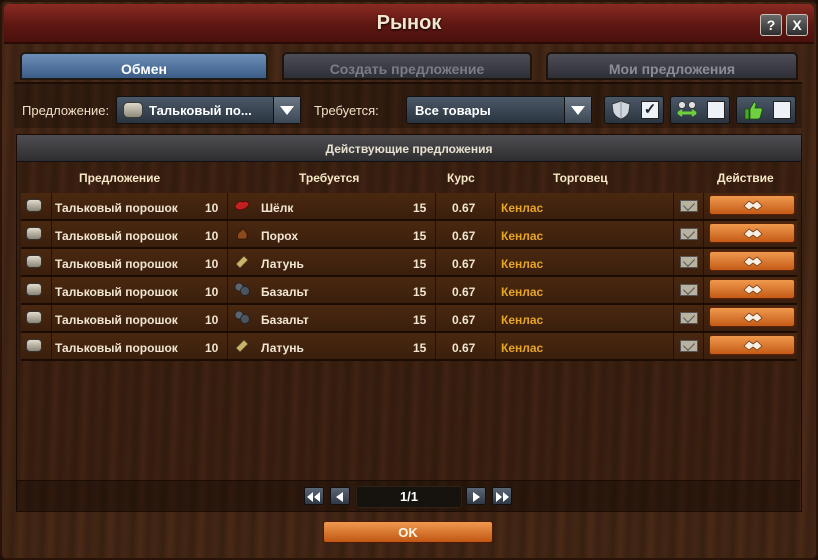 The height and width of the screenshot is (560, 818). I want to click on prev-page-button, so click(340, 496).